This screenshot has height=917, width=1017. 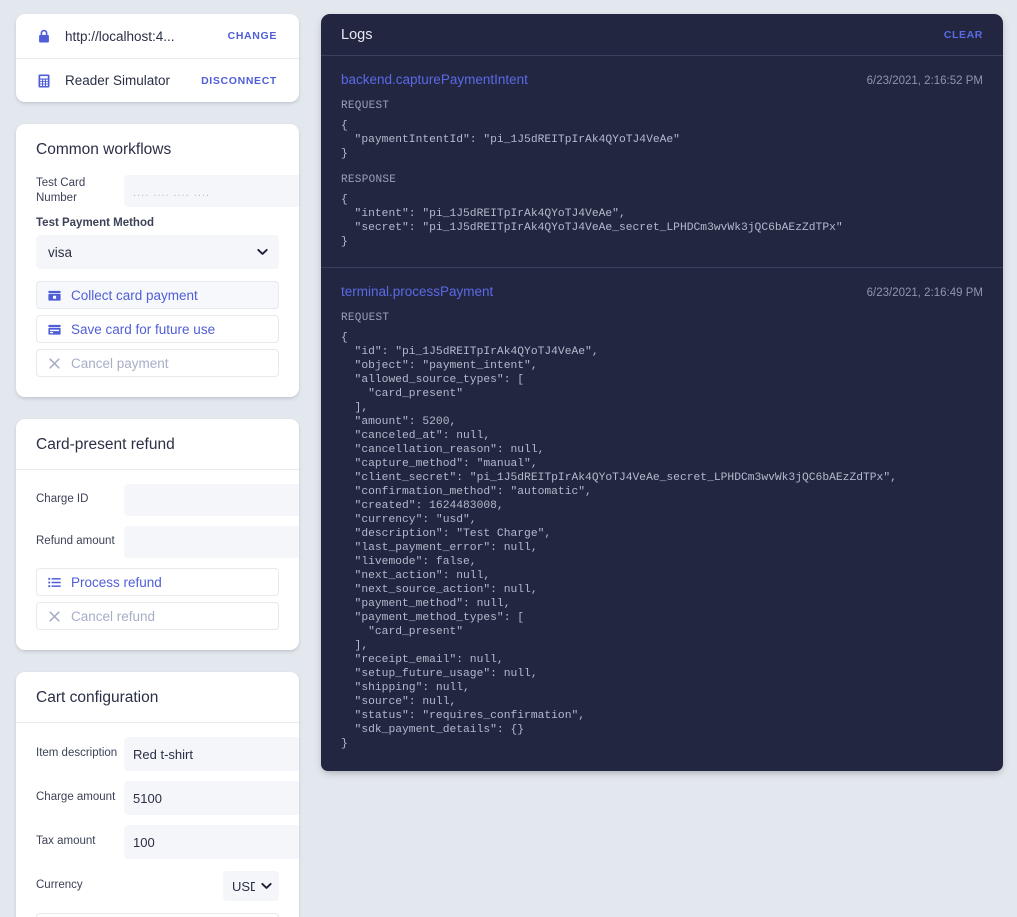 What do you see at coordinates (95, 223) in the screenshot?
I see `test-payment-method-label: Test Payment Method` at bounding box center [95, 223].